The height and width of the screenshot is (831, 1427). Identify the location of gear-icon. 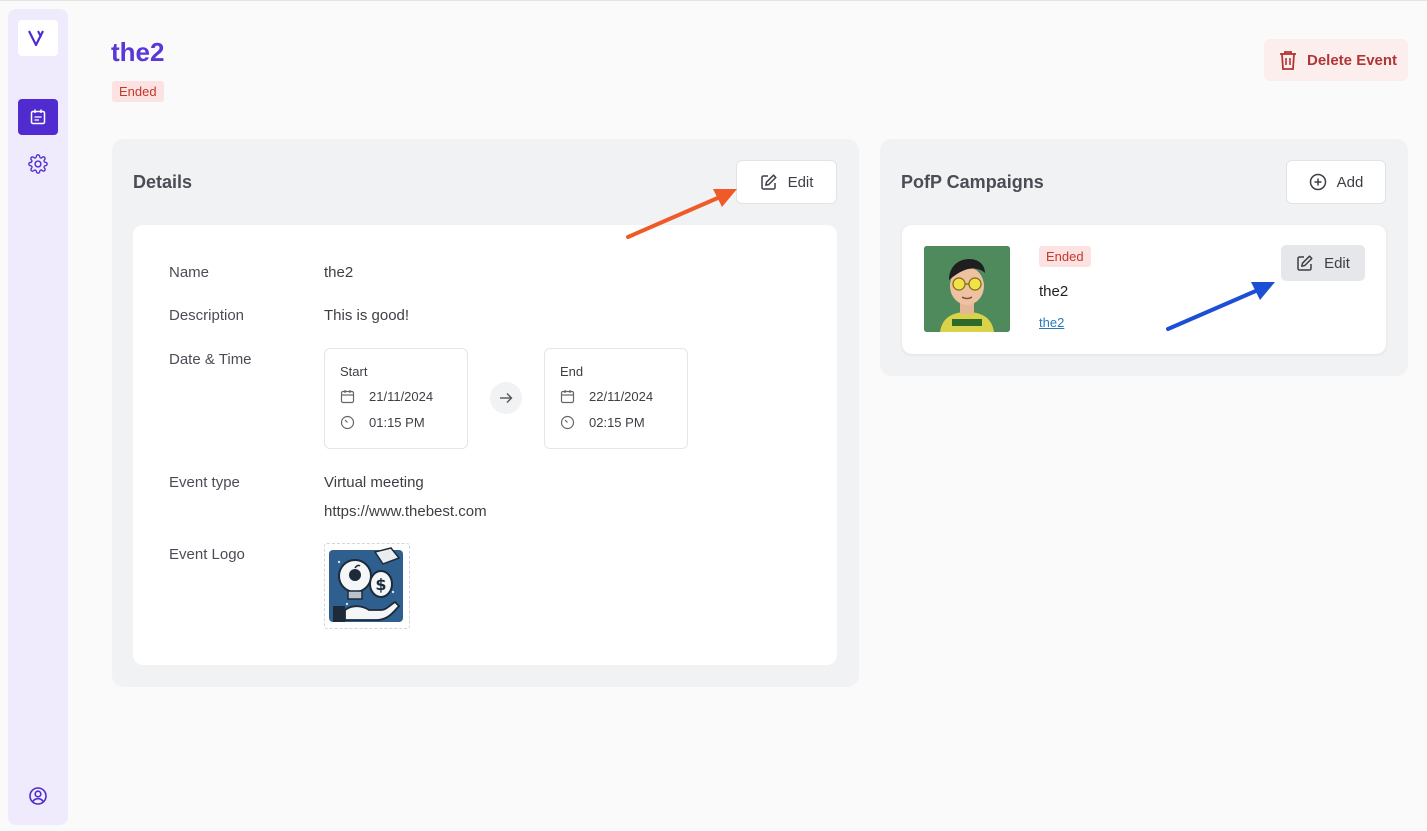
(38, 164).